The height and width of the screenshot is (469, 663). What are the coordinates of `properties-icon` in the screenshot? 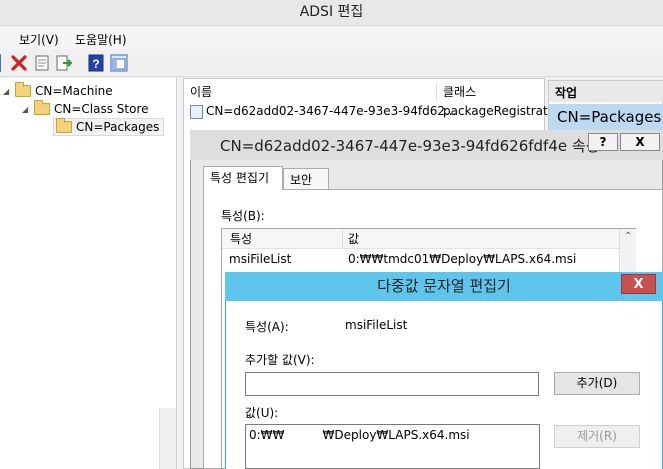 It's located at (42, 63).